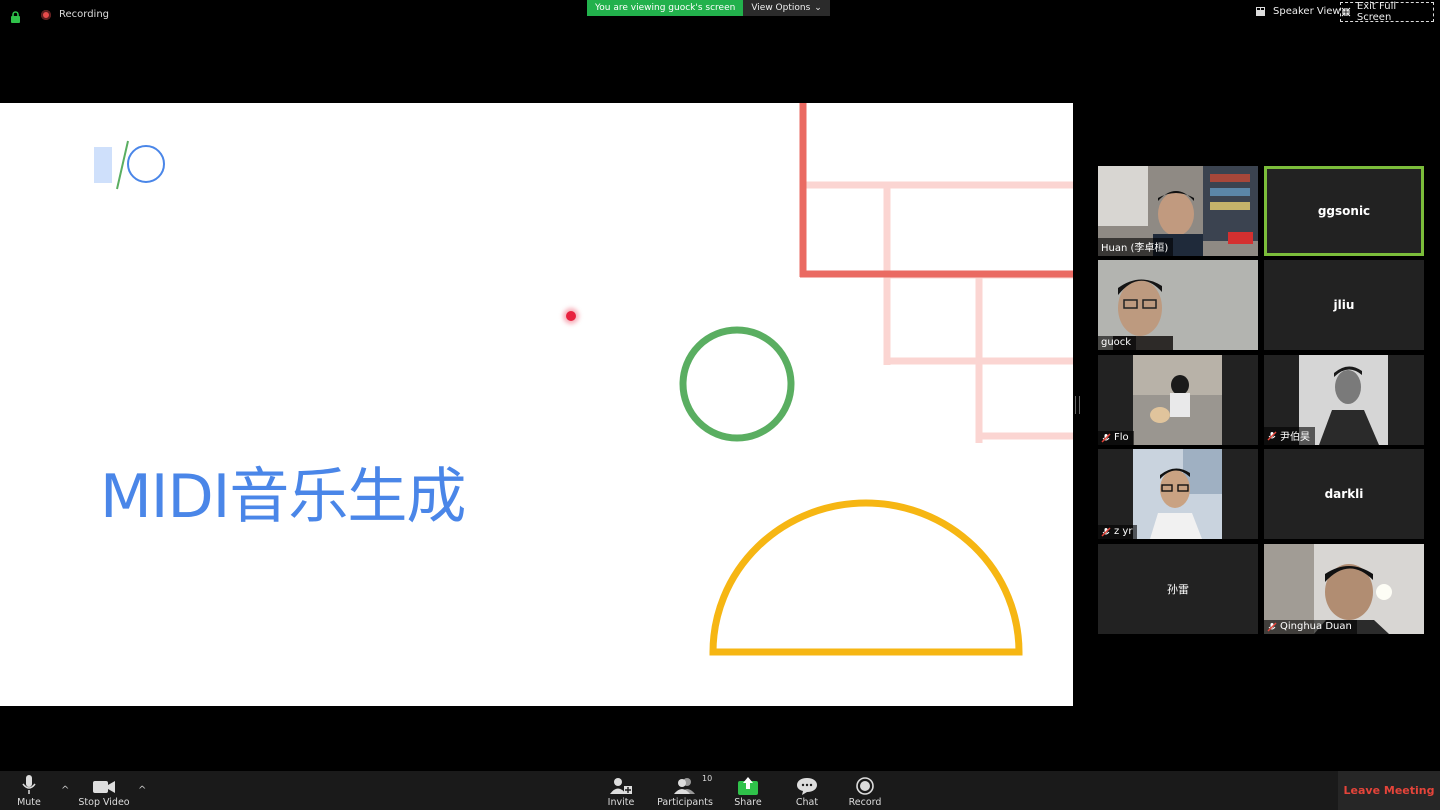 The image size is (1440, 810). Describe the element at coordinates (1346, 12) in the screenshot. I see `exit-fullscreen-icon` at that location.